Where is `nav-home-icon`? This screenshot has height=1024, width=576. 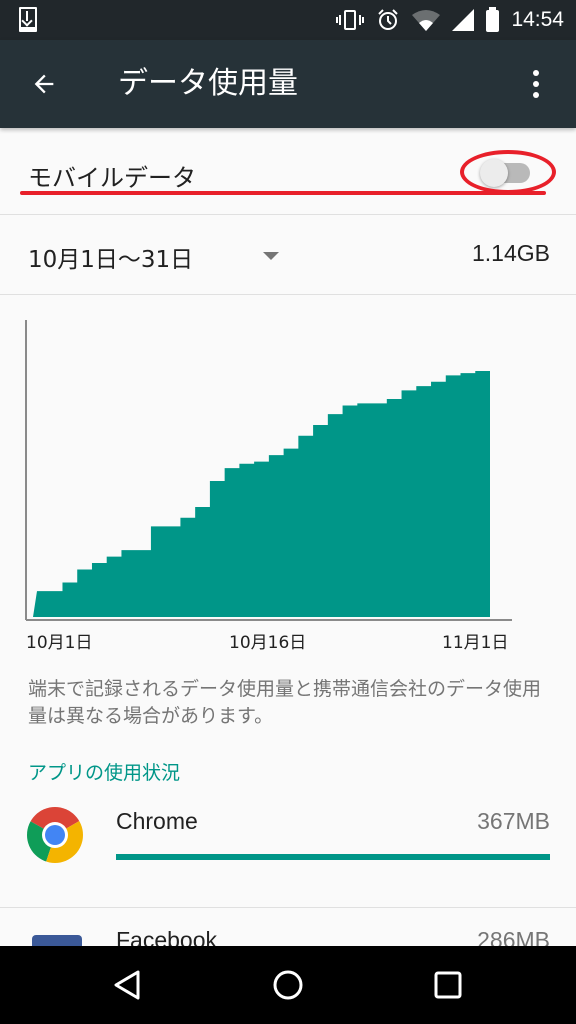 nav-home-icon is located at coordinates (288, 985).